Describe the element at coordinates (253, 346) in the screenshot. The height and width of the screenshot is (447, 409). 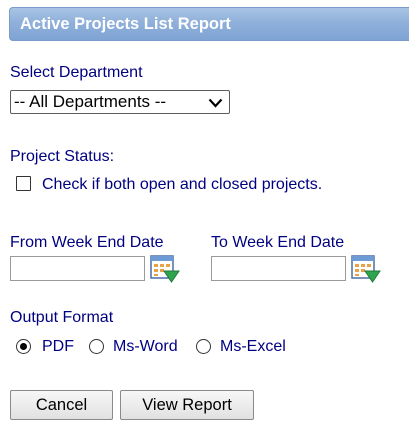
I see `radio-ms-excel-label: Ms-Excel` at that location.